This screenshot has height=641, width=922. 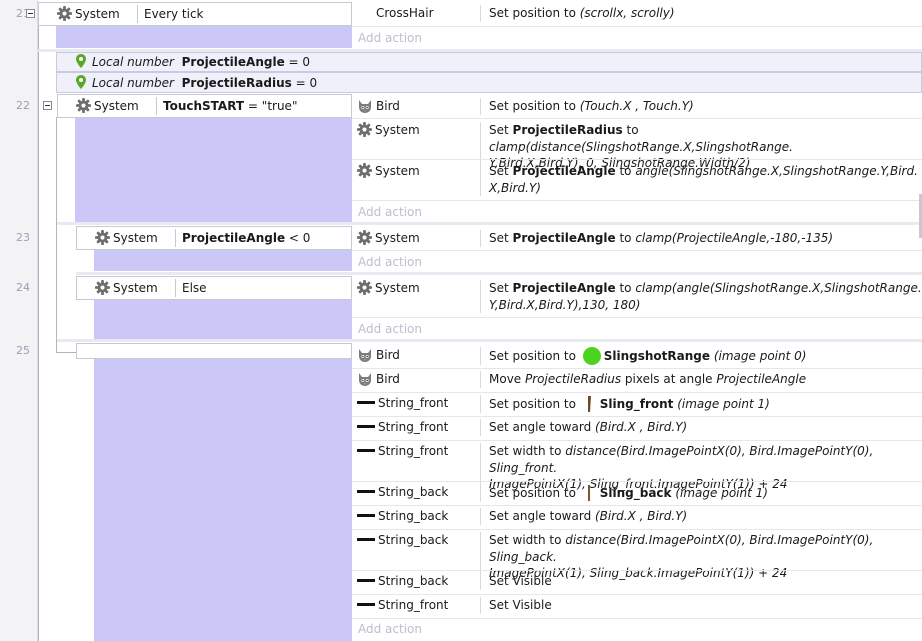 What do you see at coordinates (567, 130) in the screenshot?
I see `action-variable: ProjectileRadius` at bounding box center [567, 130].